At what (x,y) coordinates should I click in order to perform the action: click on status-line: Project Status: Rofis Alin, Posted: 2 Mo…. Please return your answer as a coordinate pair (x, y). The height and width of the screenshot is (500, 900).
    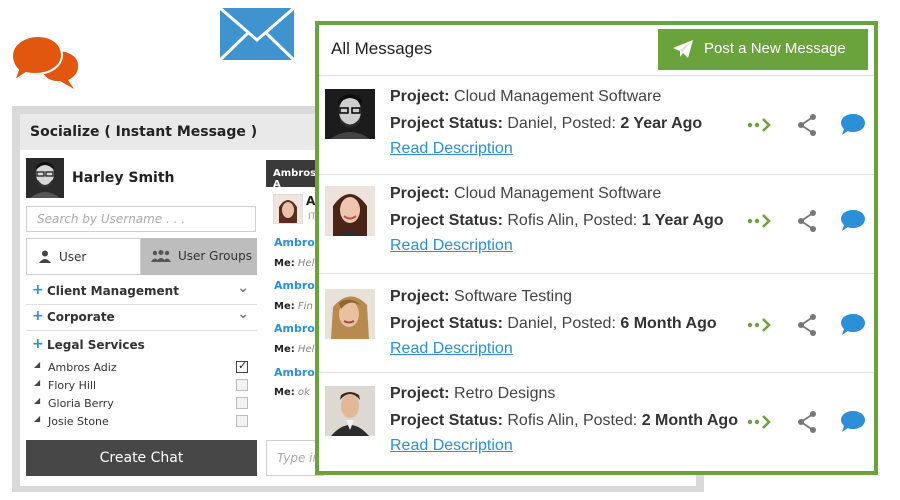
    Looking at the image, I should click on (564, 421).